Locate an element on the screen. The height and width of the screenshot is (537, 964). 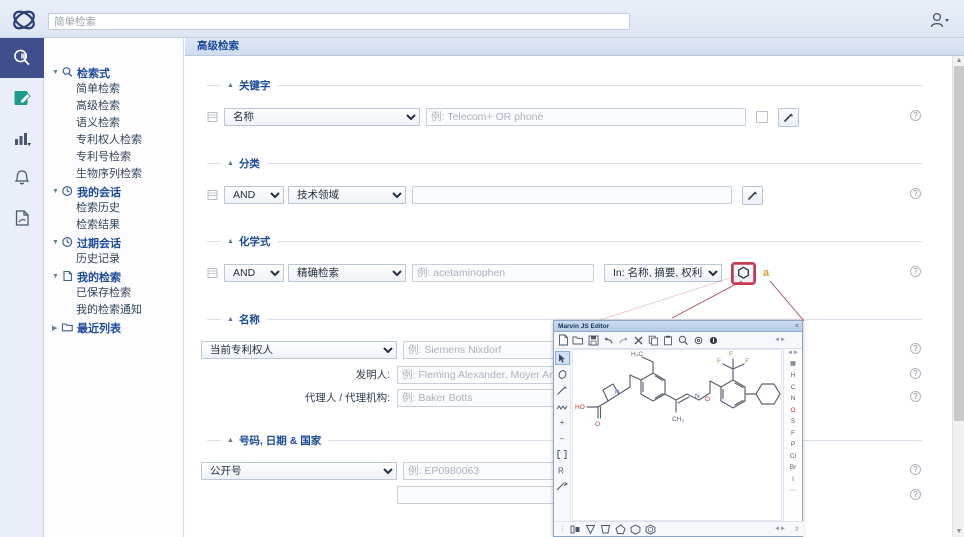
marvin-copy is located at coordinates (653, 340).